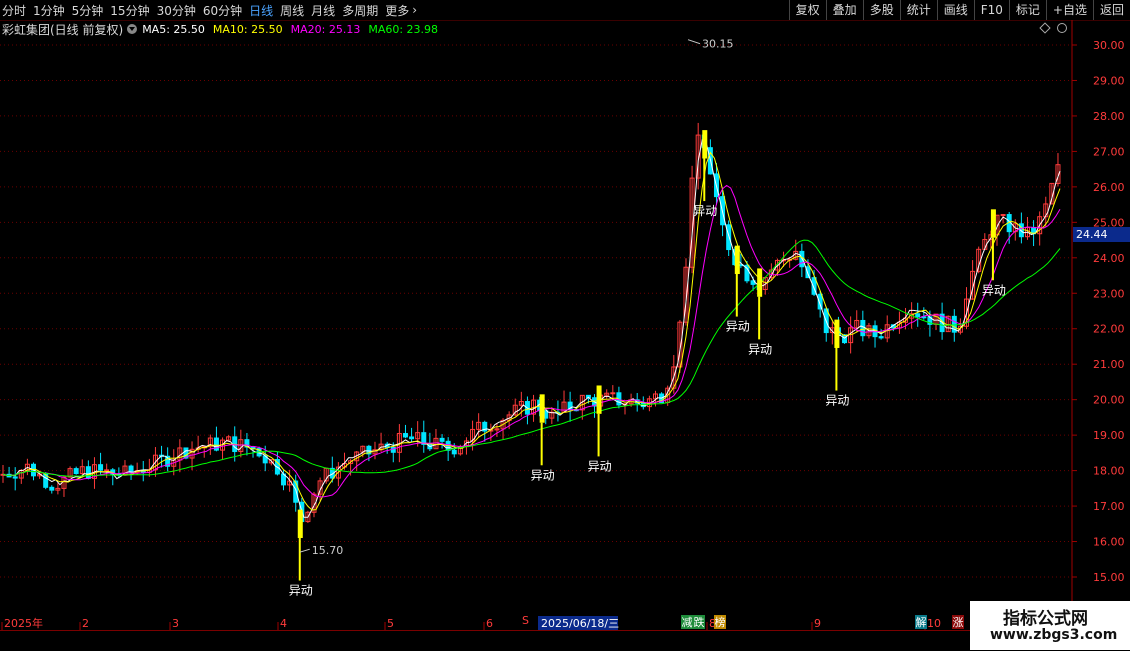 This screenshot has width=1130, height=651. Describe the element at coordinates (14, 10) in the screenshot. I see `period-tab-0: 分时` at that location.